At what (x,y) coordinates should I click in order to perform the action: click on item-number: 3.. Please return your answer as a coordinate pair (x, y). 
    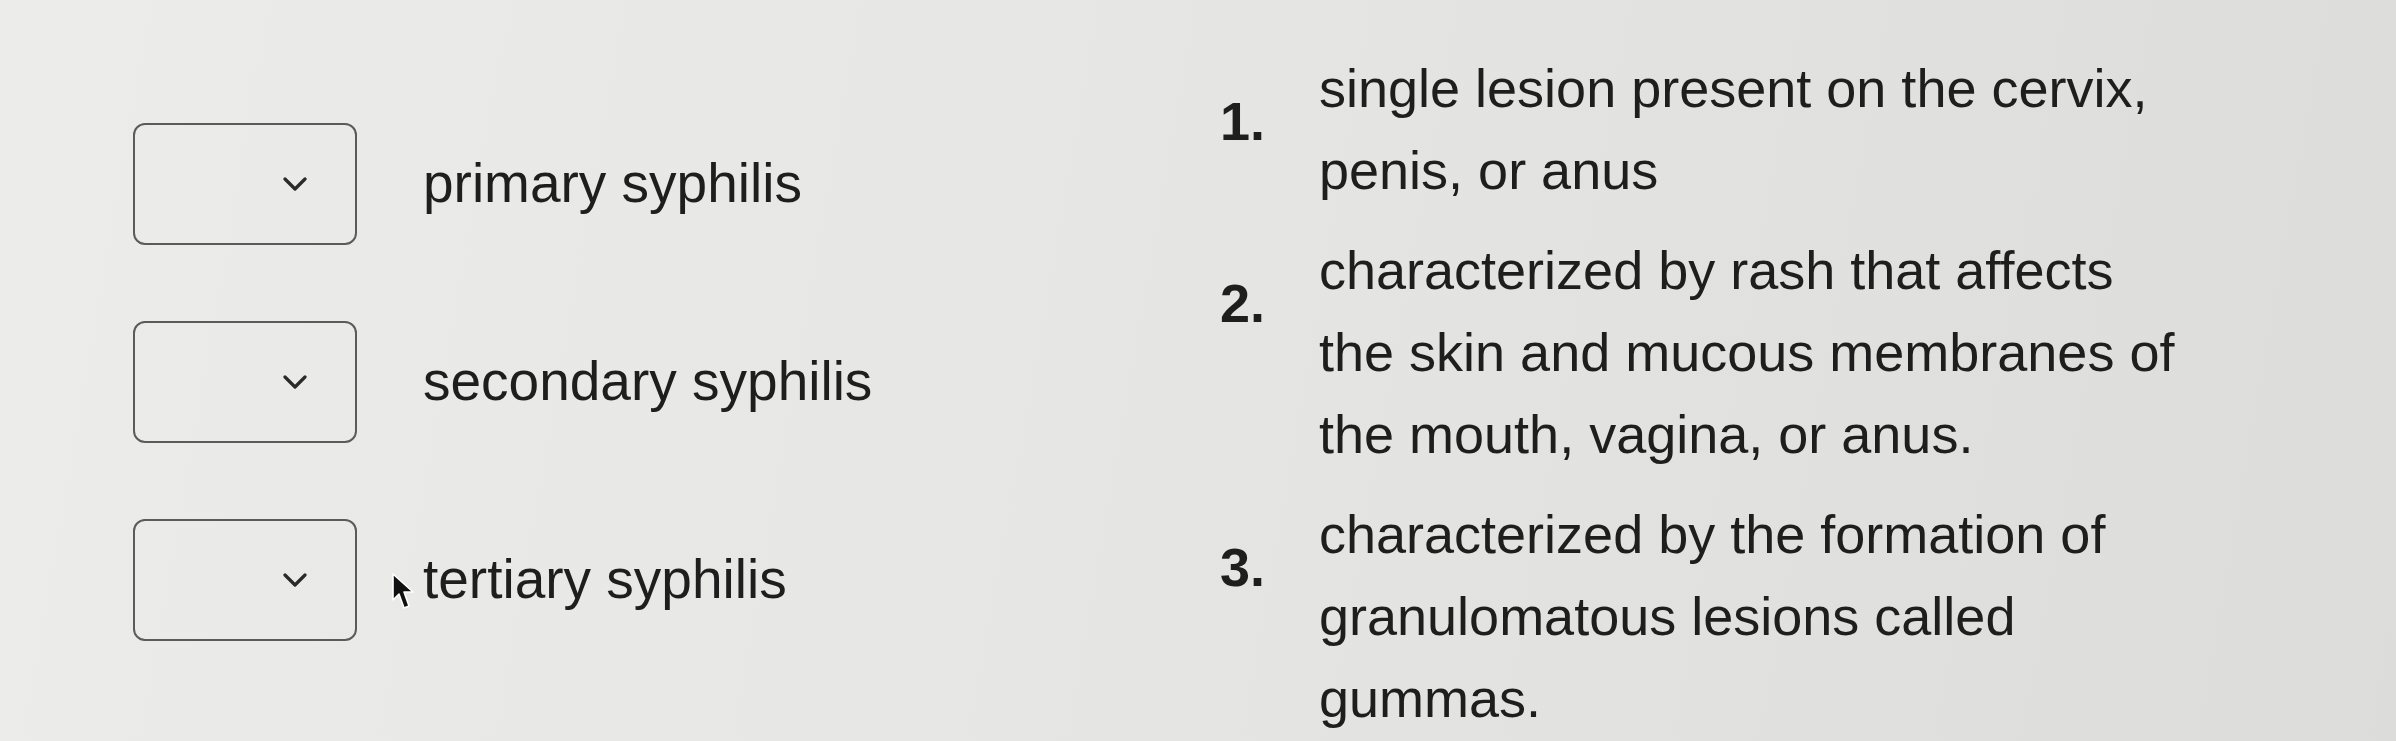
    Looking at the image, I should click on (1243, 567).